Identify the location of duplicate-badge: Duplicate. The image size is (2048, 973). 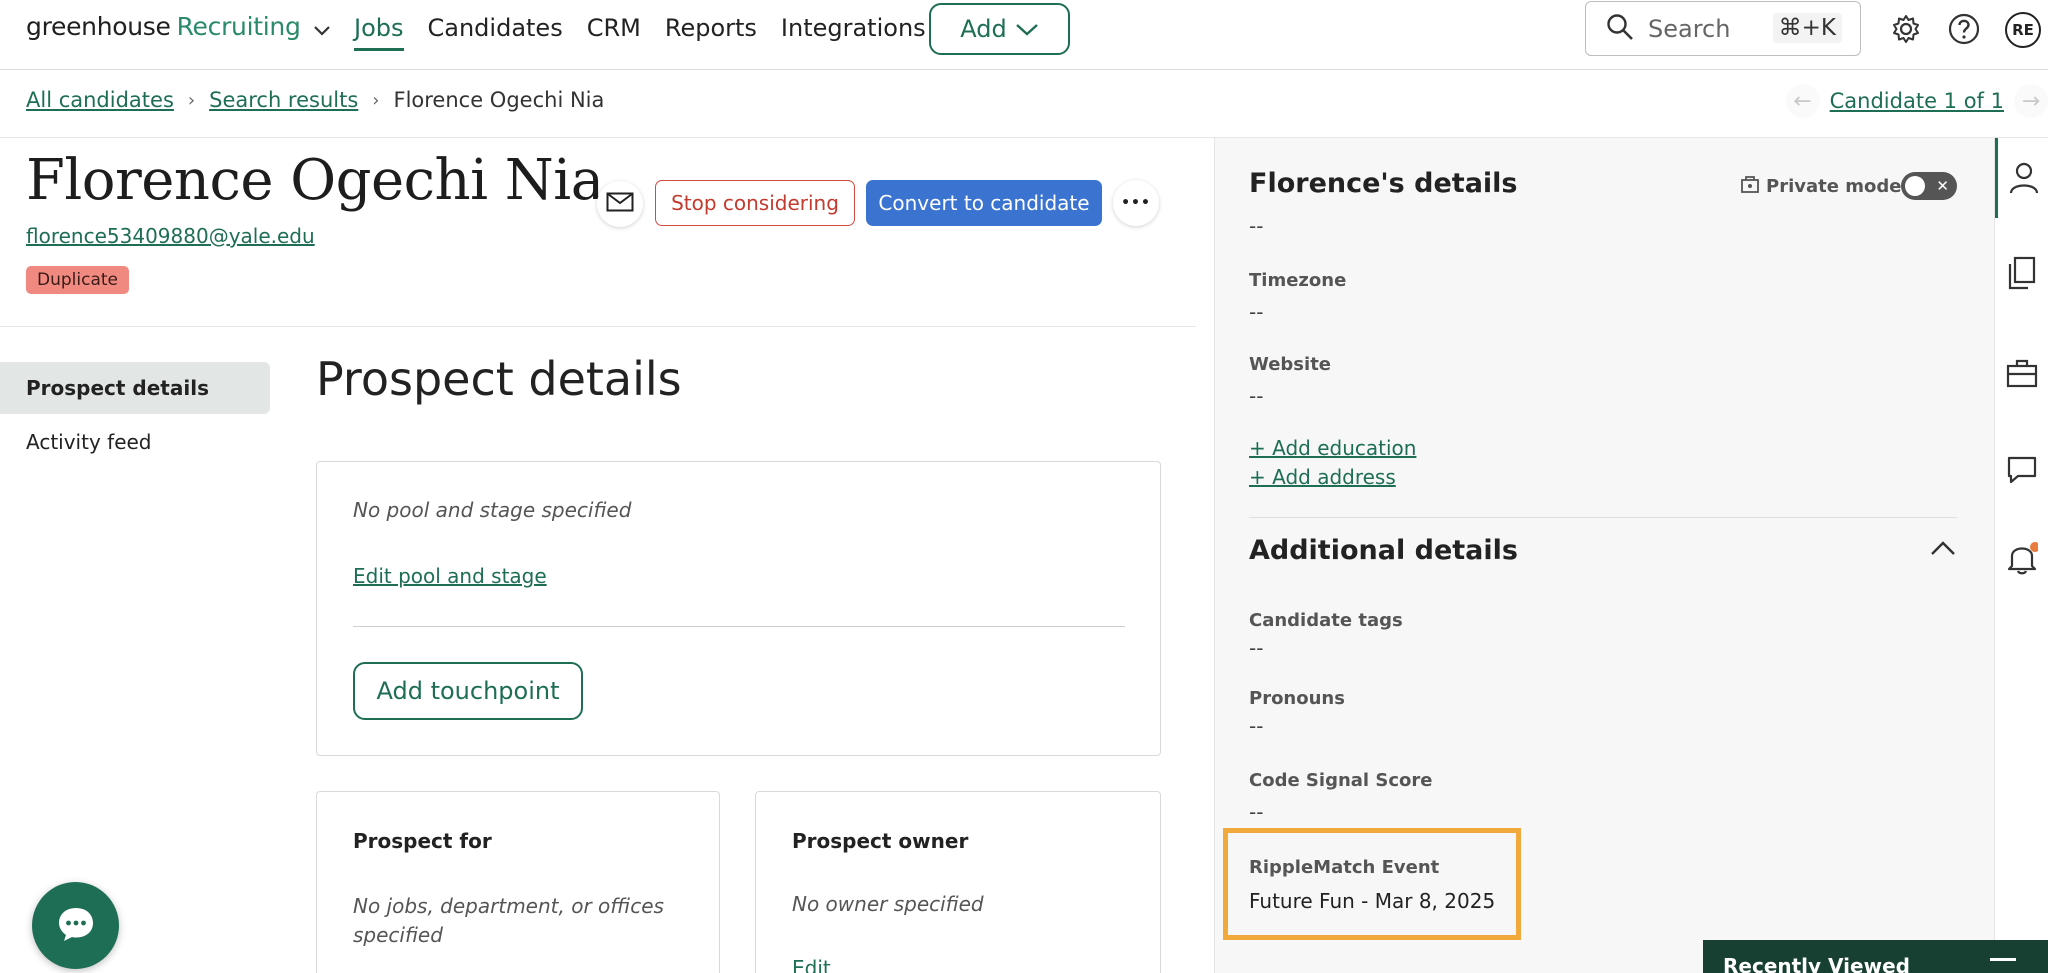
(77, 280).